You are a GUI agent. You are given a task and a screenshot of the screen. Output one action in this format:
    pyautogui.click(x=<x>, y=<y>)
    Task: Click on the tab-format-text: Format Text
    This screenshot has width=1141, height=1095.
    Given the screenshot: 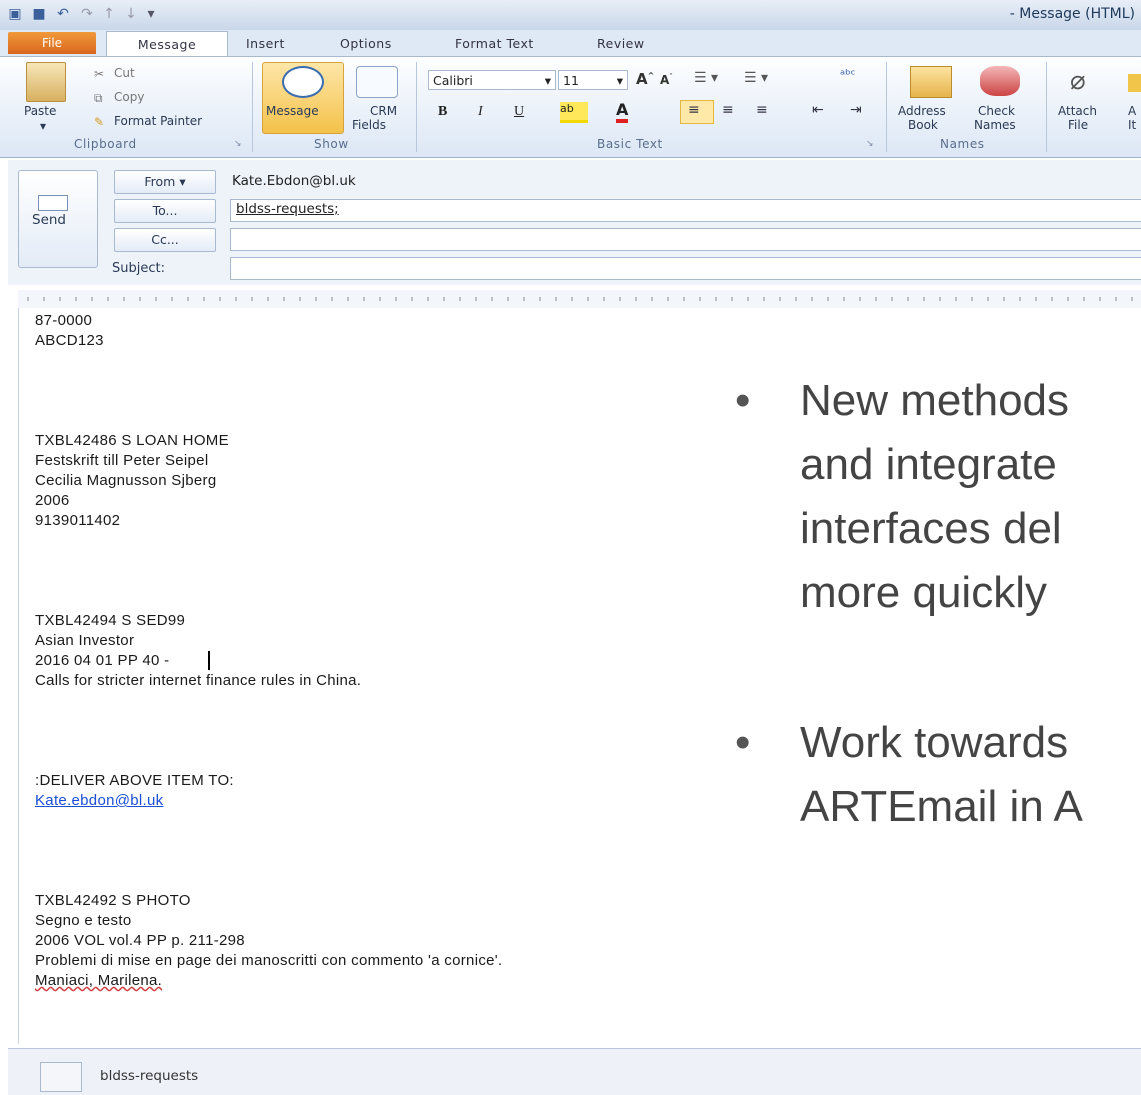 What is the action you would take?
    pyautogui.click(x=494, y=43)
    